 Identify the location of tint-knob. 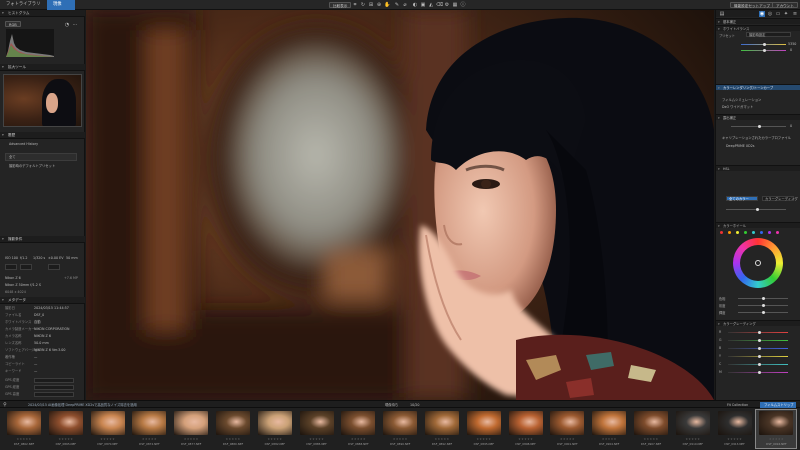
(764, 50).